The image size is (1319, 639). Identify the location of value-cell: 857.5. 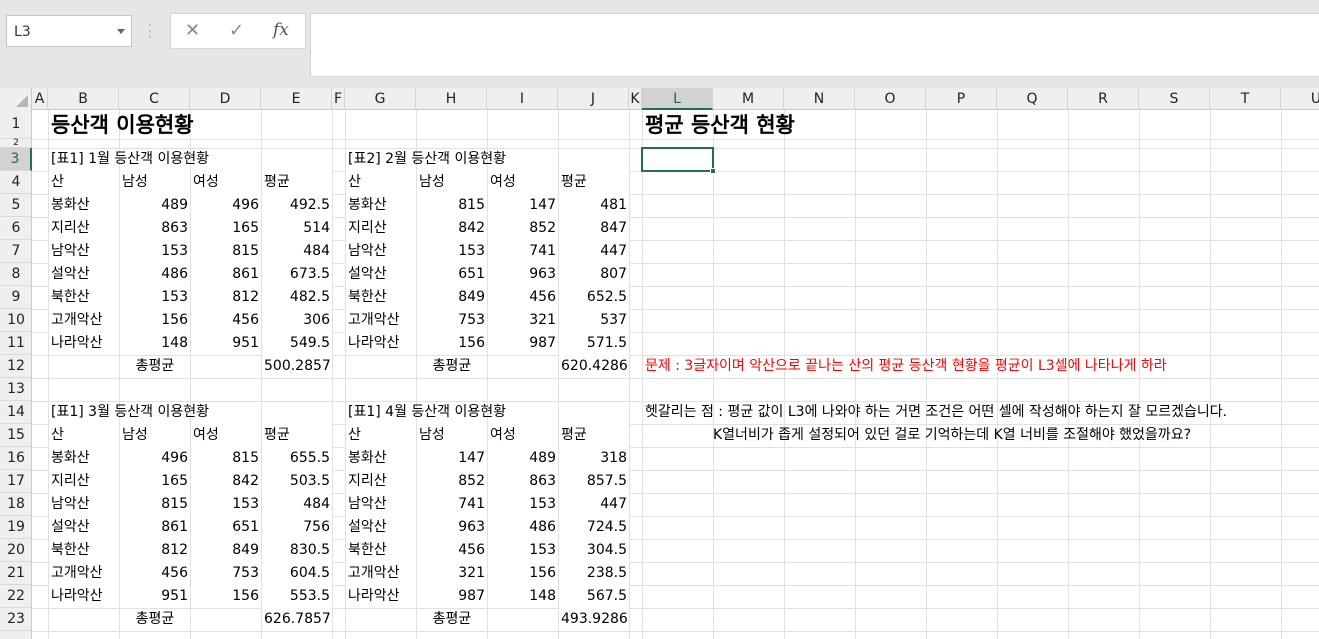
(594, 481).